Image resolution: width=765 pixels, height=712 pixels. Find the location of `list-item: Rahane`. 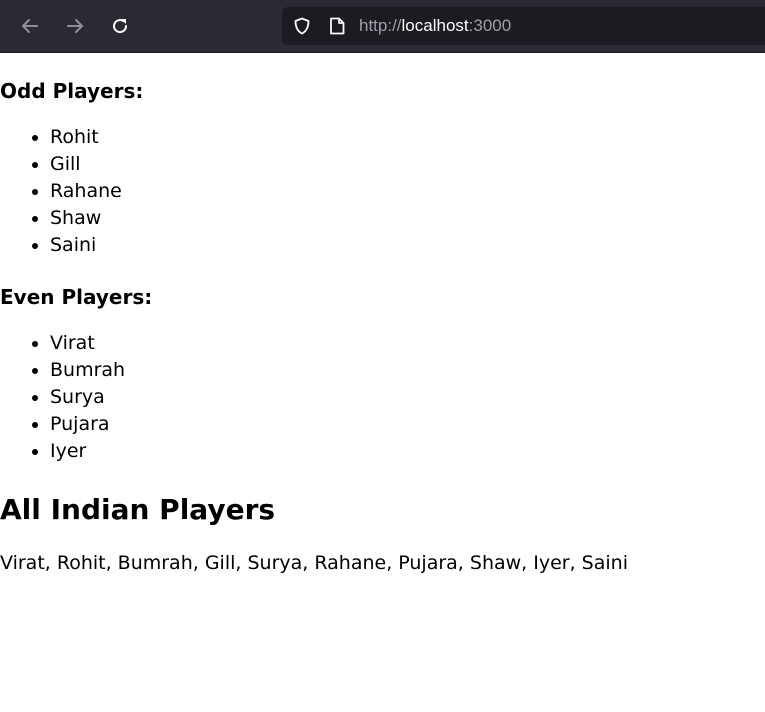

list-item: Rahane is located at coordinates (407, 191).